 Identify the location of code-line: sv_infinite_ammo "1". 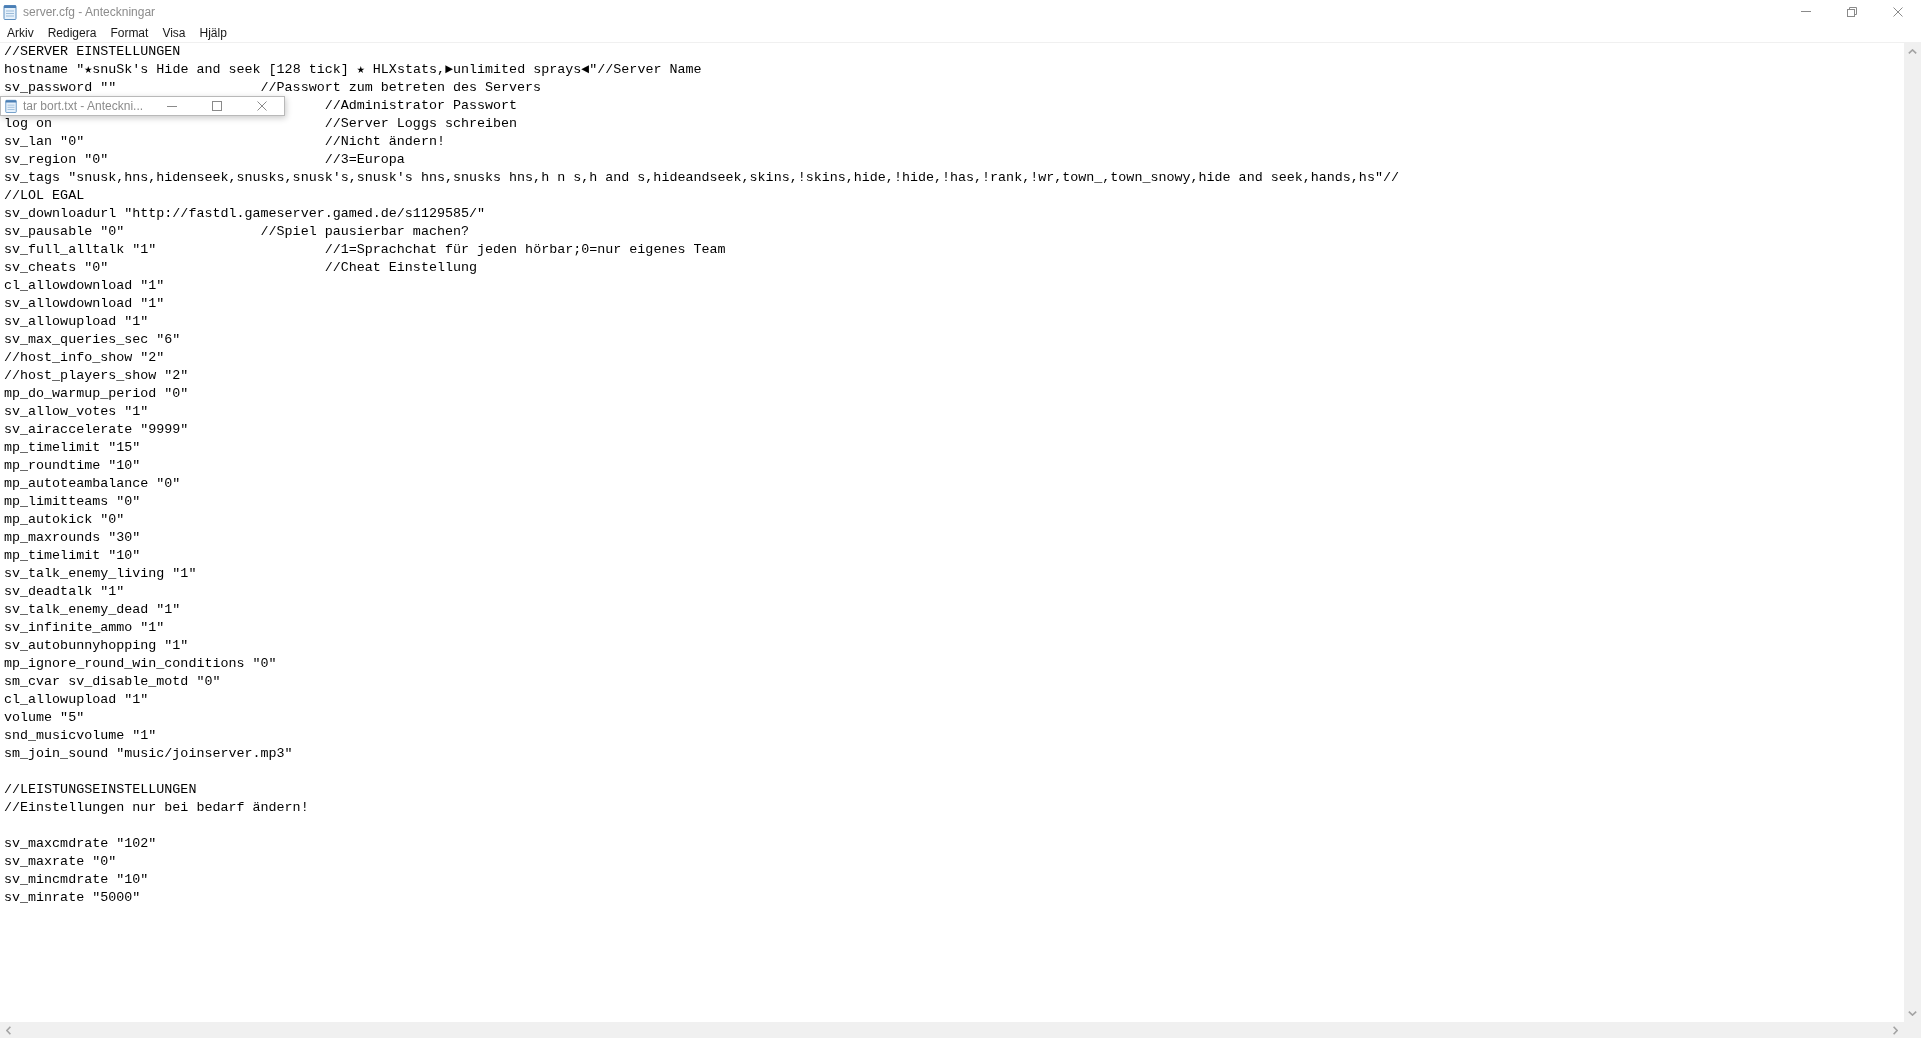
(84, 627).